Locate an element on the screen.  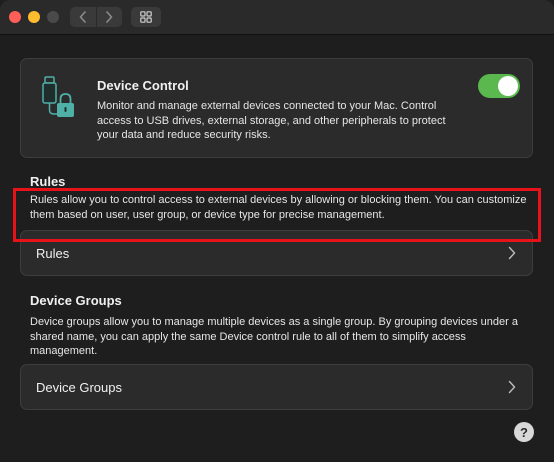
device-groups-row-label: Device Groups is located at coordinates (79, 387).